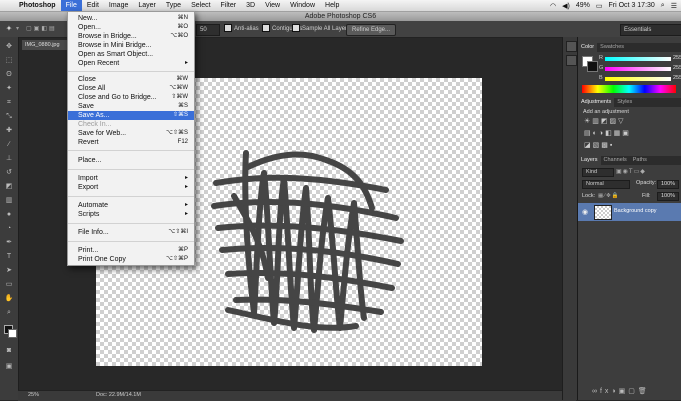 Image resolution: width=681 pixels, height=401 pixels. Describe the element at coordinates (173, 5) in the screenshot. I see `menu-type: Type` at that location.